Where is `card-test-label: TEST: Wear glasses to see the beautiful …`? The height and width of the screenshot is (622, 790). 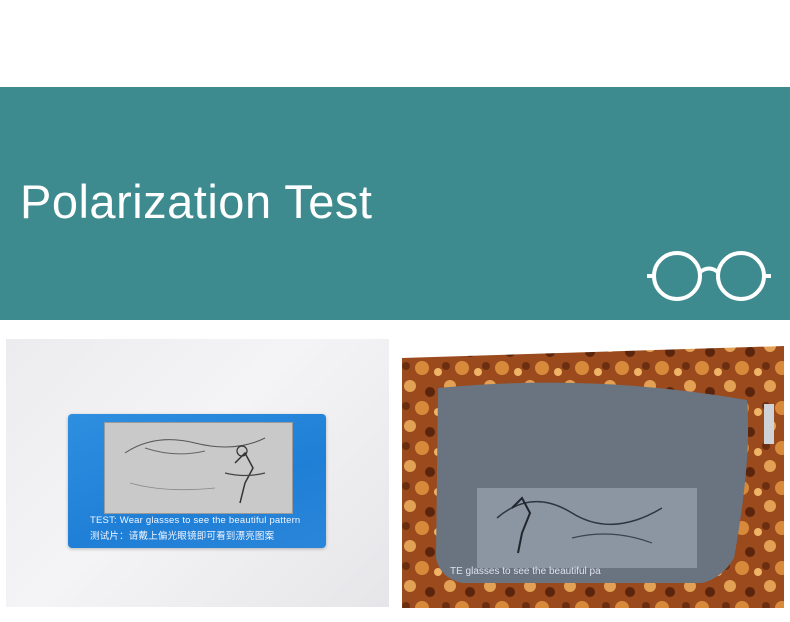
card-test-label: TEST: Wear glasses to see the beautiful … is located at coordinates (195, 520).